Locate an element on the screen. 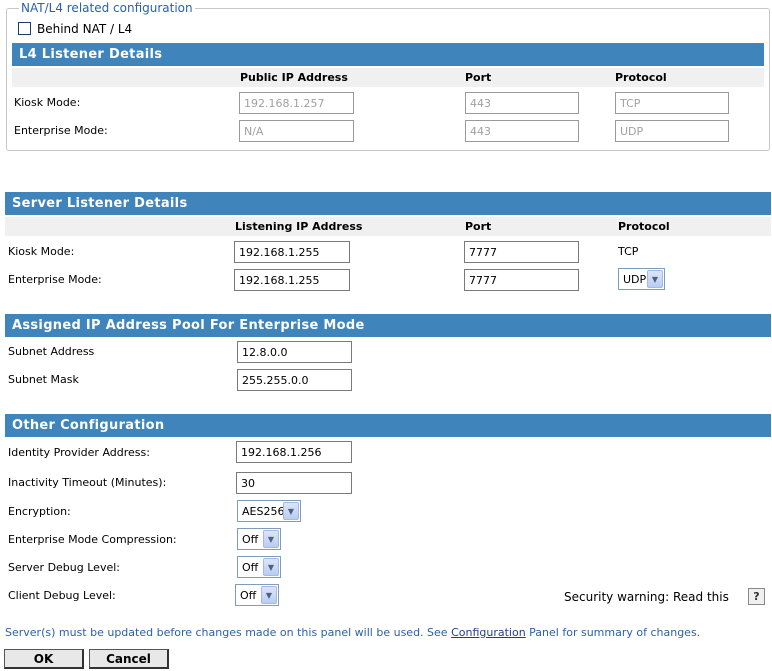 The width and height of the screenshot is (772, 671). server-enterprise-ip-input: 192.168.1.255 is located at coordinates (292, 280).